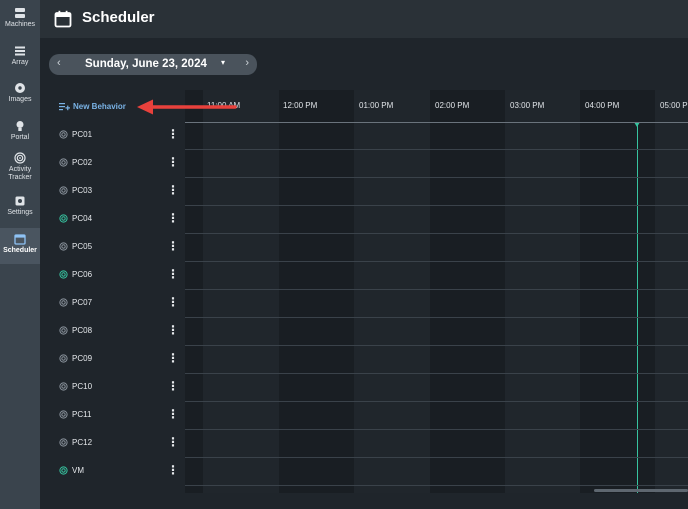  What do you see at coordinates (527, 105) in the screenshot?
I see `hour-label: 03:00 PM` at bounding box center [527, 105].